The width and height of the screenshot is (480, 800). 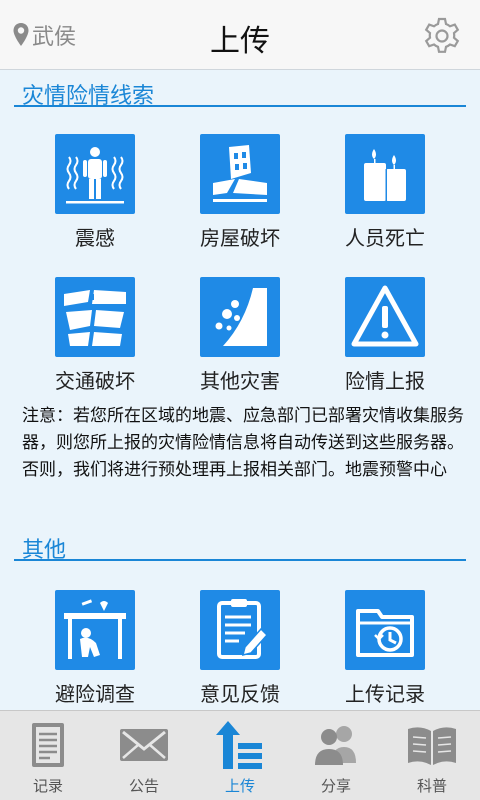 What do you see at coordinates (47, 786) in the screenshot?
I see `tab-label: 记录` at bounding box center [47, 786].